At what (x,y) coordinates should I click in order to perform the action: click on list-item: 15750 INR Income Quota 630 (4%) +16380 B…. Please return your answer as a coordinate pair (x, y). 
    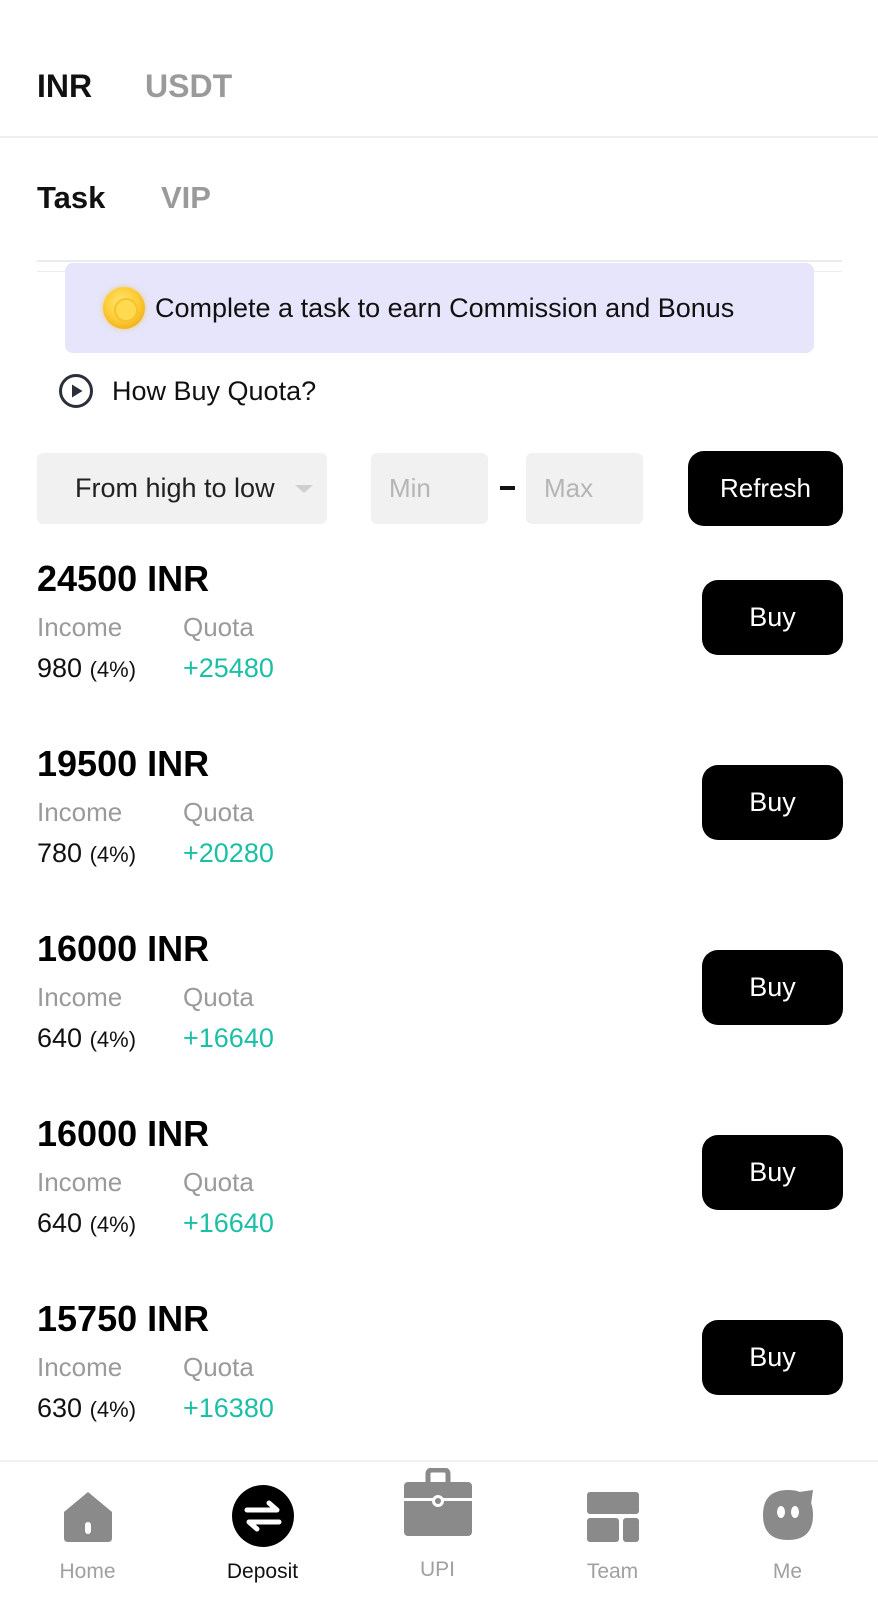
    Looking at the image, I should click on (439, 1372).